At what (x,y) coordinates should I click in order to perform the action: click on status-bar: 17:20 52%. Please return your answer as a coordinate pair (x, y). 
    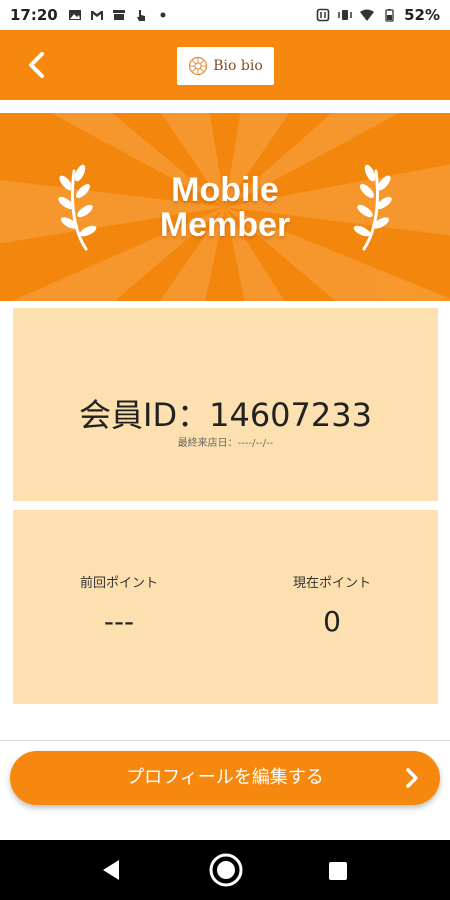
    Looking at the image, I should click on (225, 15).